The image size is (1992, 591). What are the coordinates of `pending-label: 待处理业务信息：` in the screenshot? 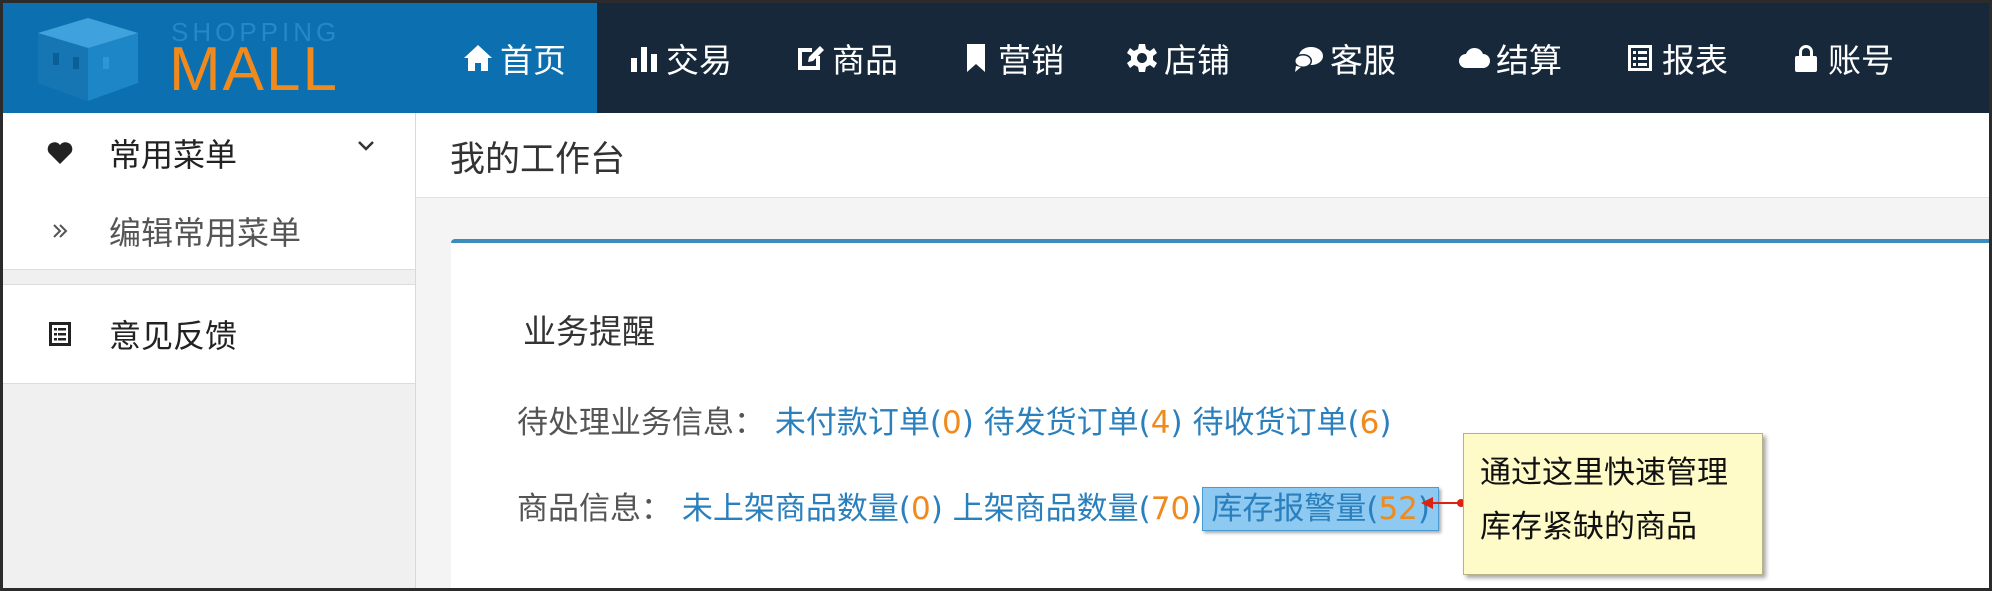 It's located at (641, 423).